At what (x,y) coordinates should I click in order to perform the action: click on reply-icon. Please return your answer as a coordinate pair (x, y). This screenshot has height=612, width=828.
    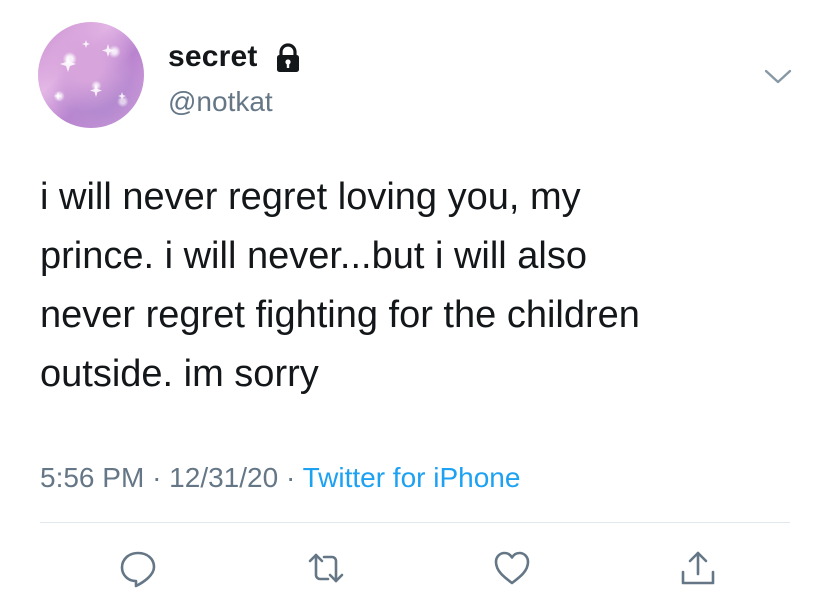
    Looking at the image, I should click on (138, 569).